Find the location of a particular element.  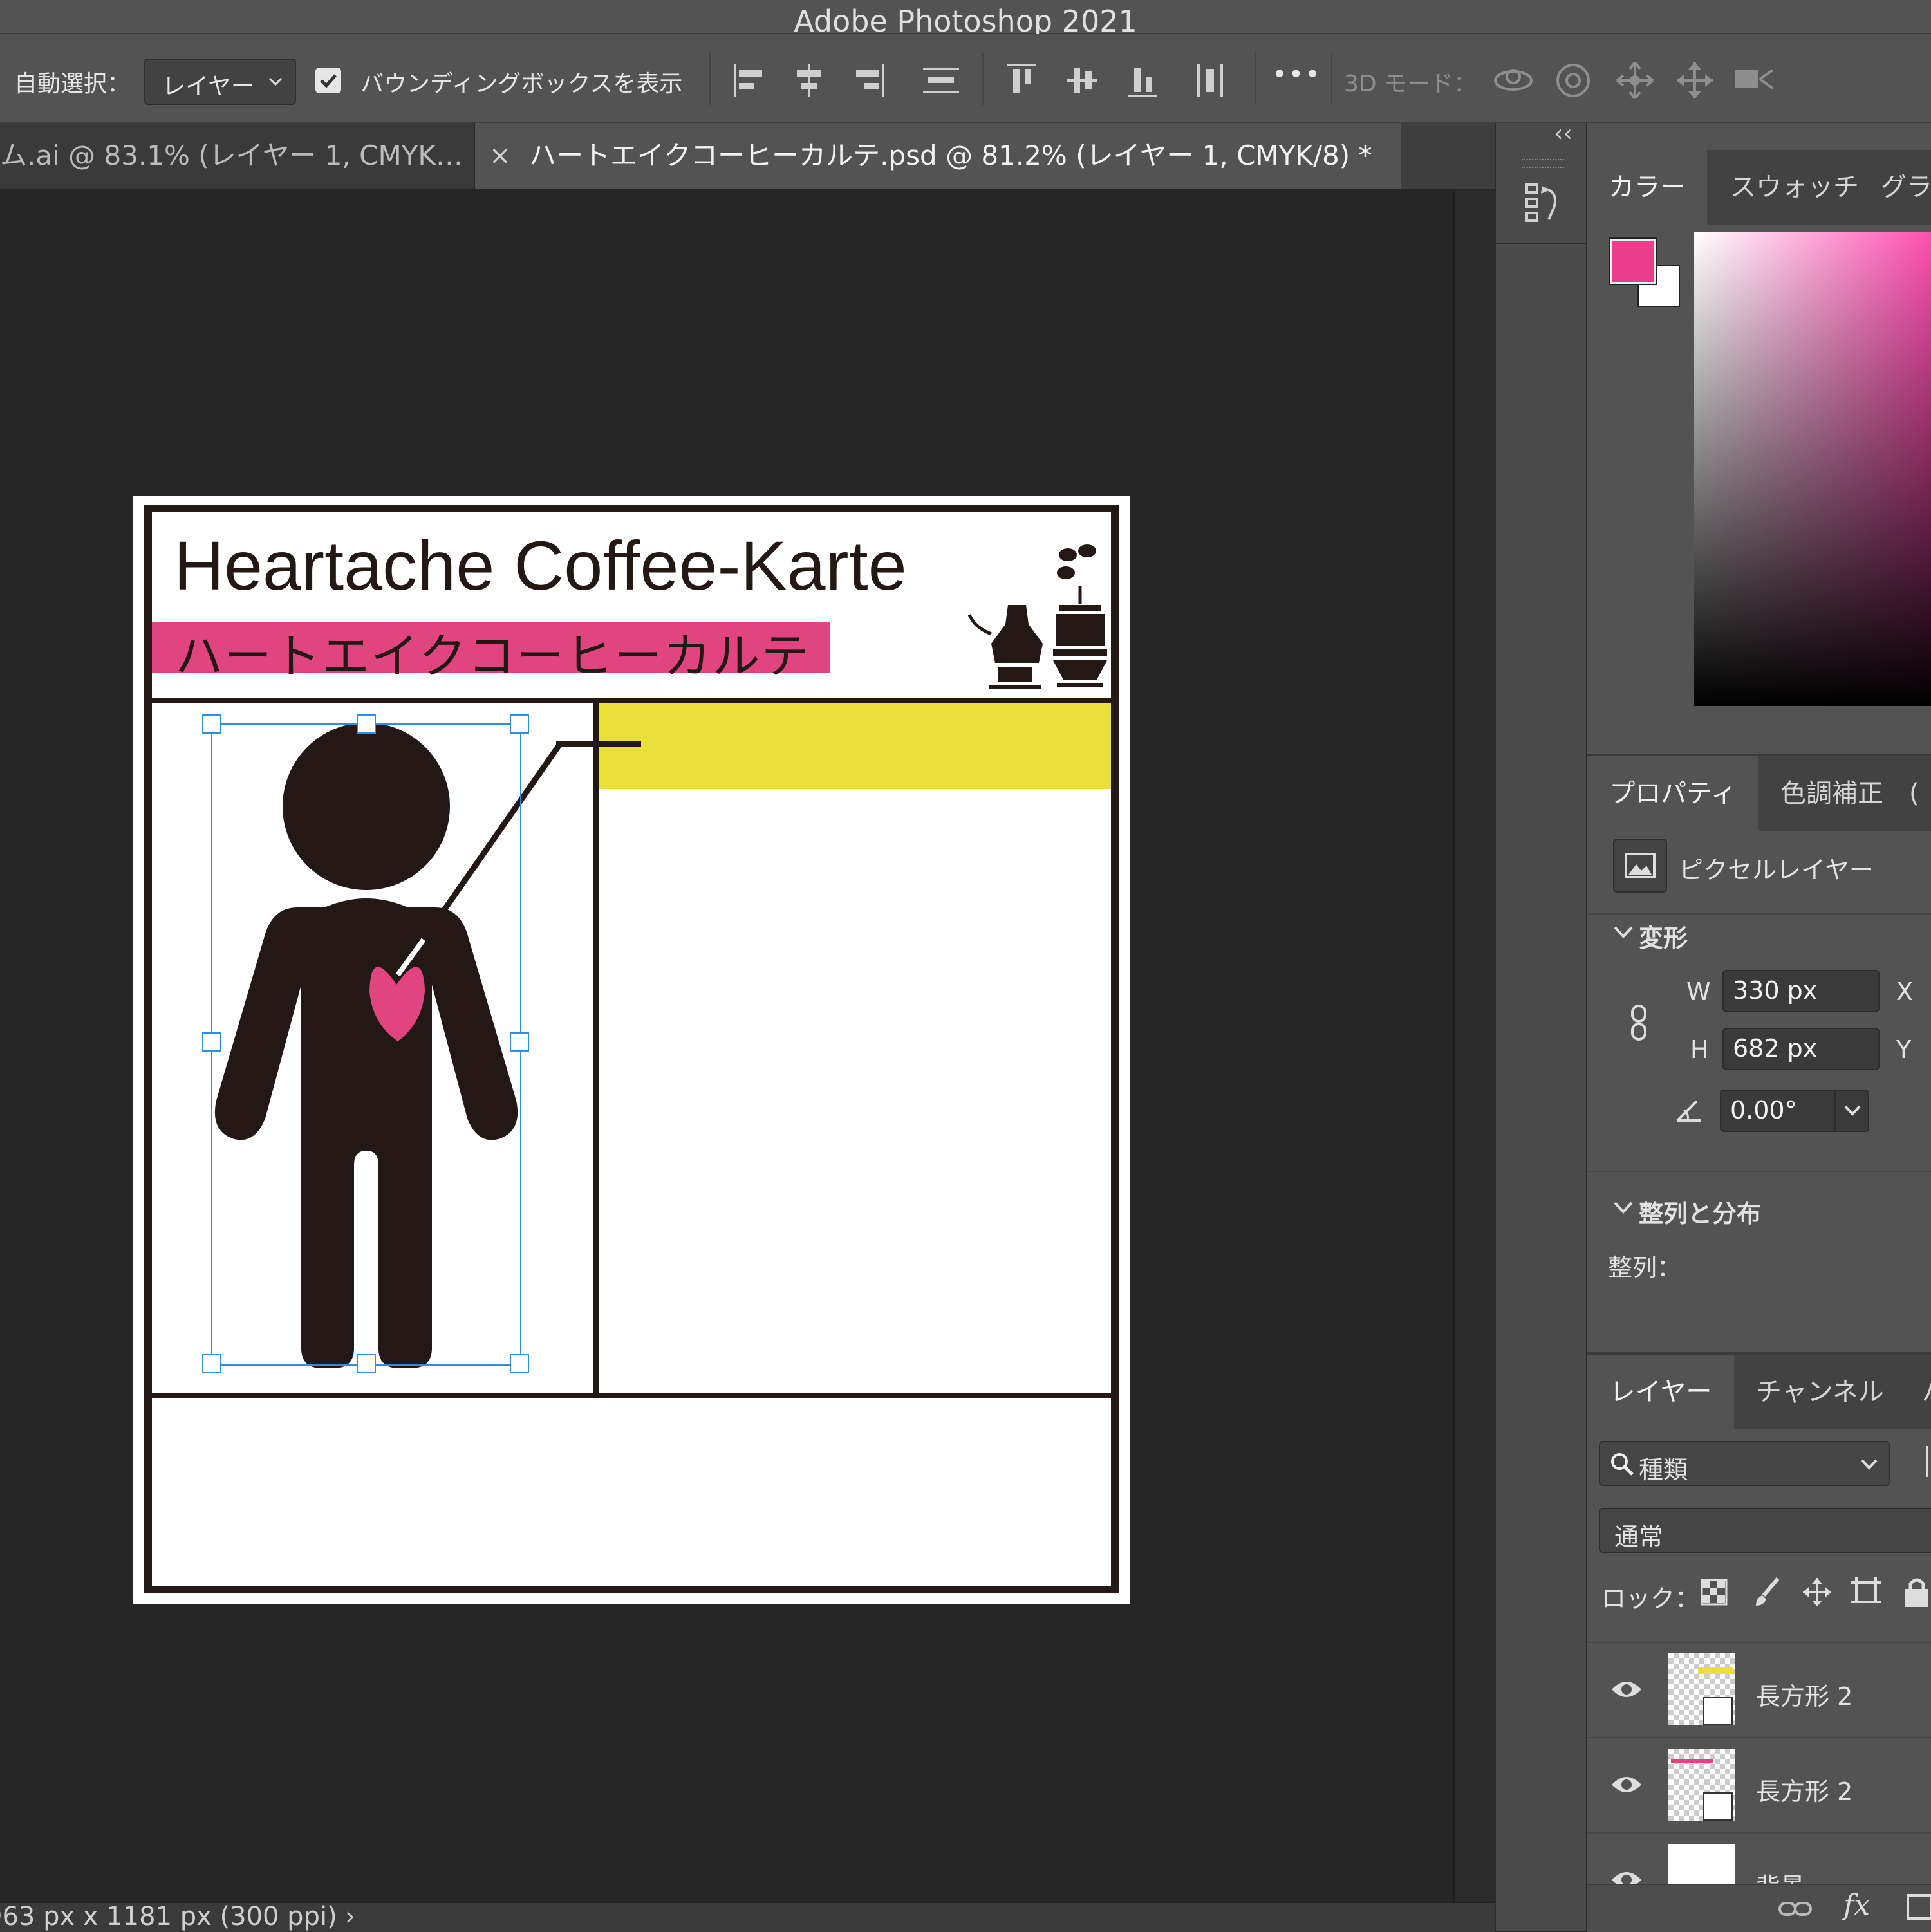

align-right-edges-icon is located at coordinates (870, 80).